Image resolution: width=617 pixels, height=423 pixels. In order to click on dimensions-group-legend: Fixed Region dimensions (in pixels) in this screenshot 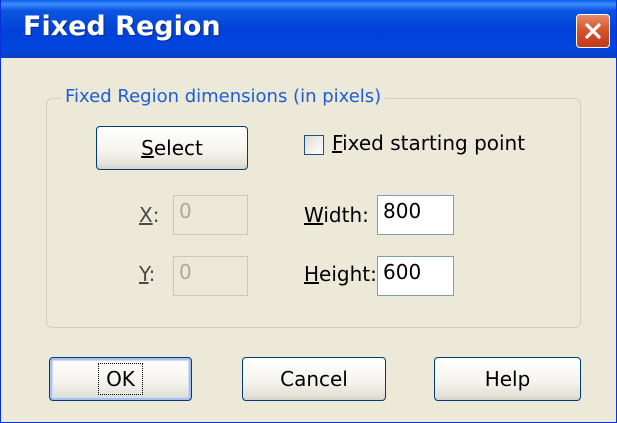, I will do `click(223, 97)`.